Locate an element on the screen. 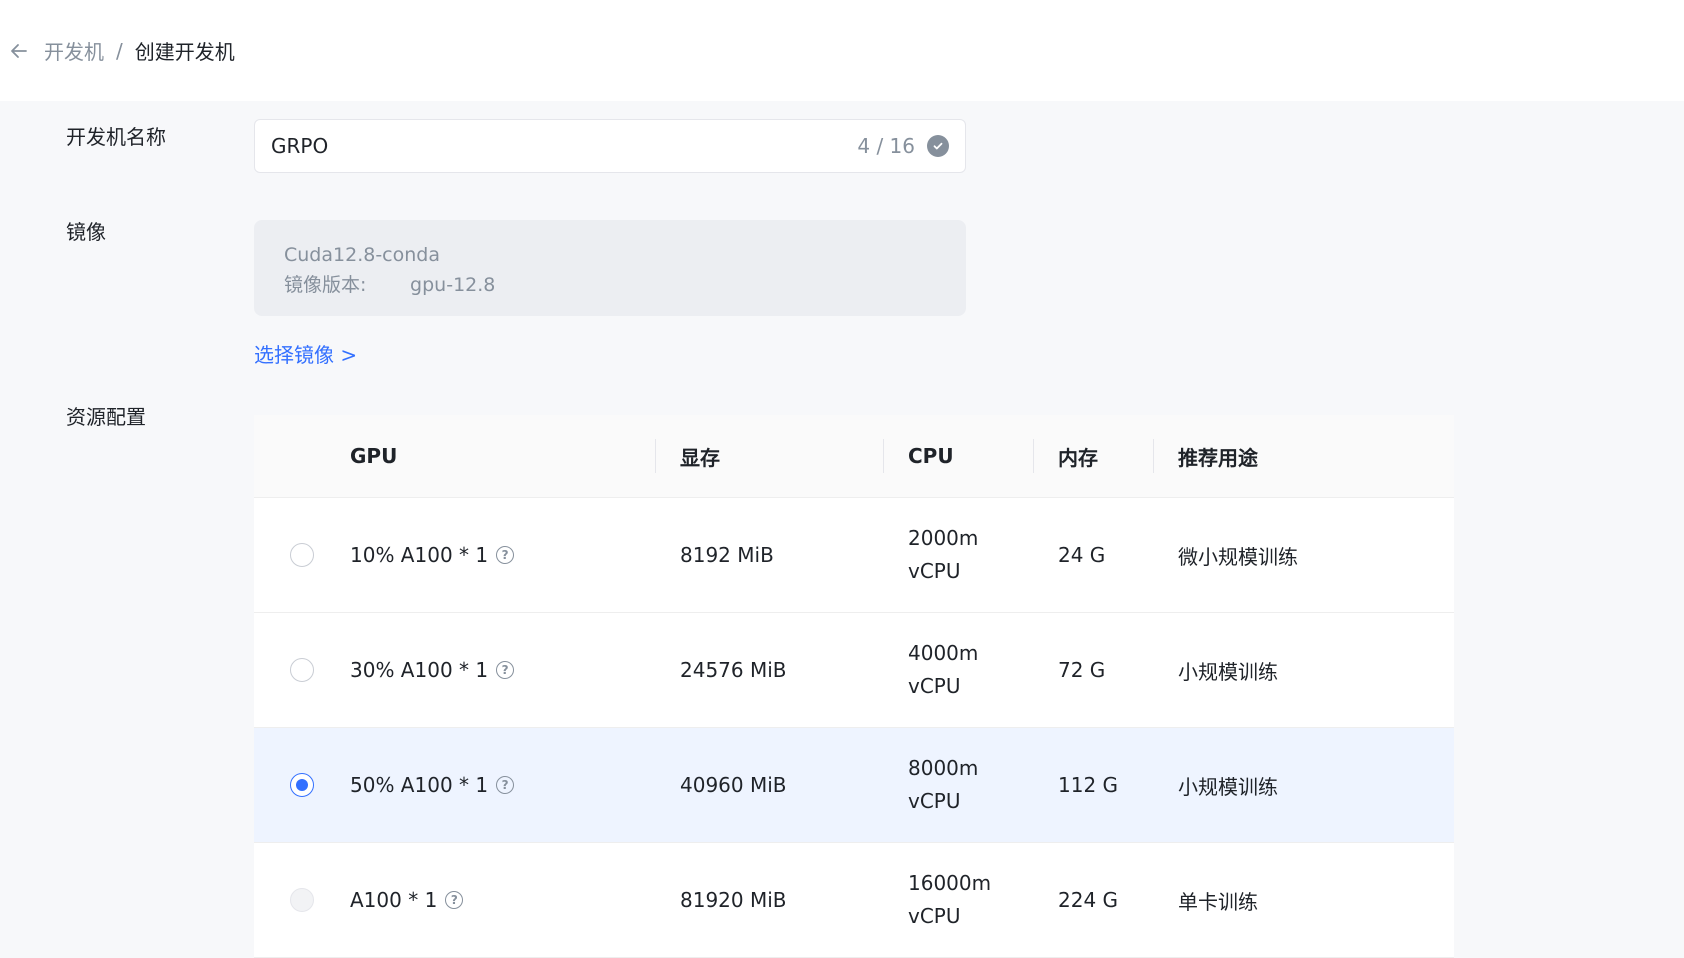  image-version-label: 镜像版本: is located at coordinates (325, 285).